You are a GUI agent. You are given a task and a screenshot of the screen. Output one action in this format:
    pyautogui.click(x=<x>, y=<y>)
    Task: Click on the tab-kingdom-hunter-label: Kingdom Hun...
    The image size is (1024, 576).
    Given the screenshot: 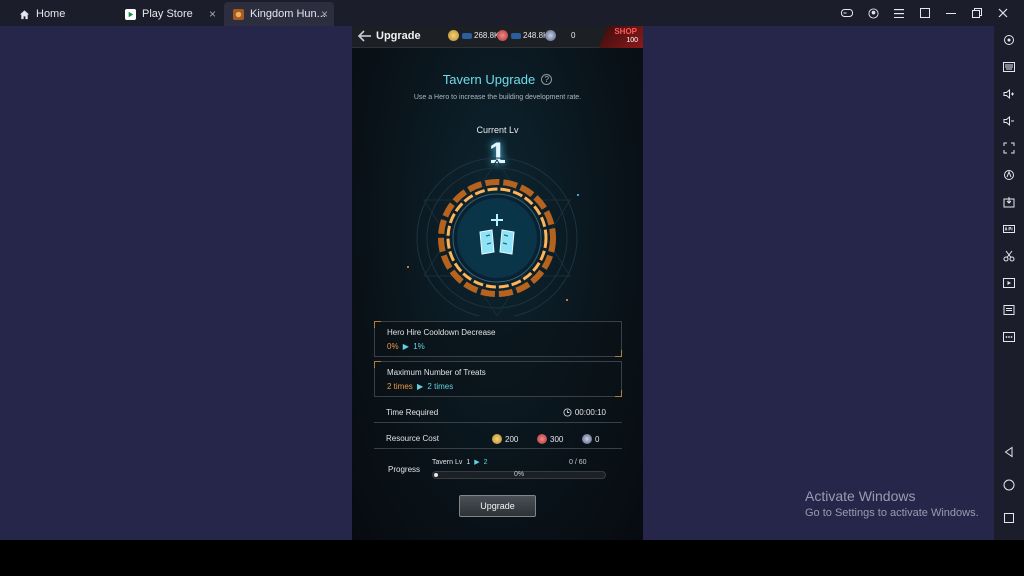 What is the action you would take?
    pyautogui.click(x=288, y=14)
    